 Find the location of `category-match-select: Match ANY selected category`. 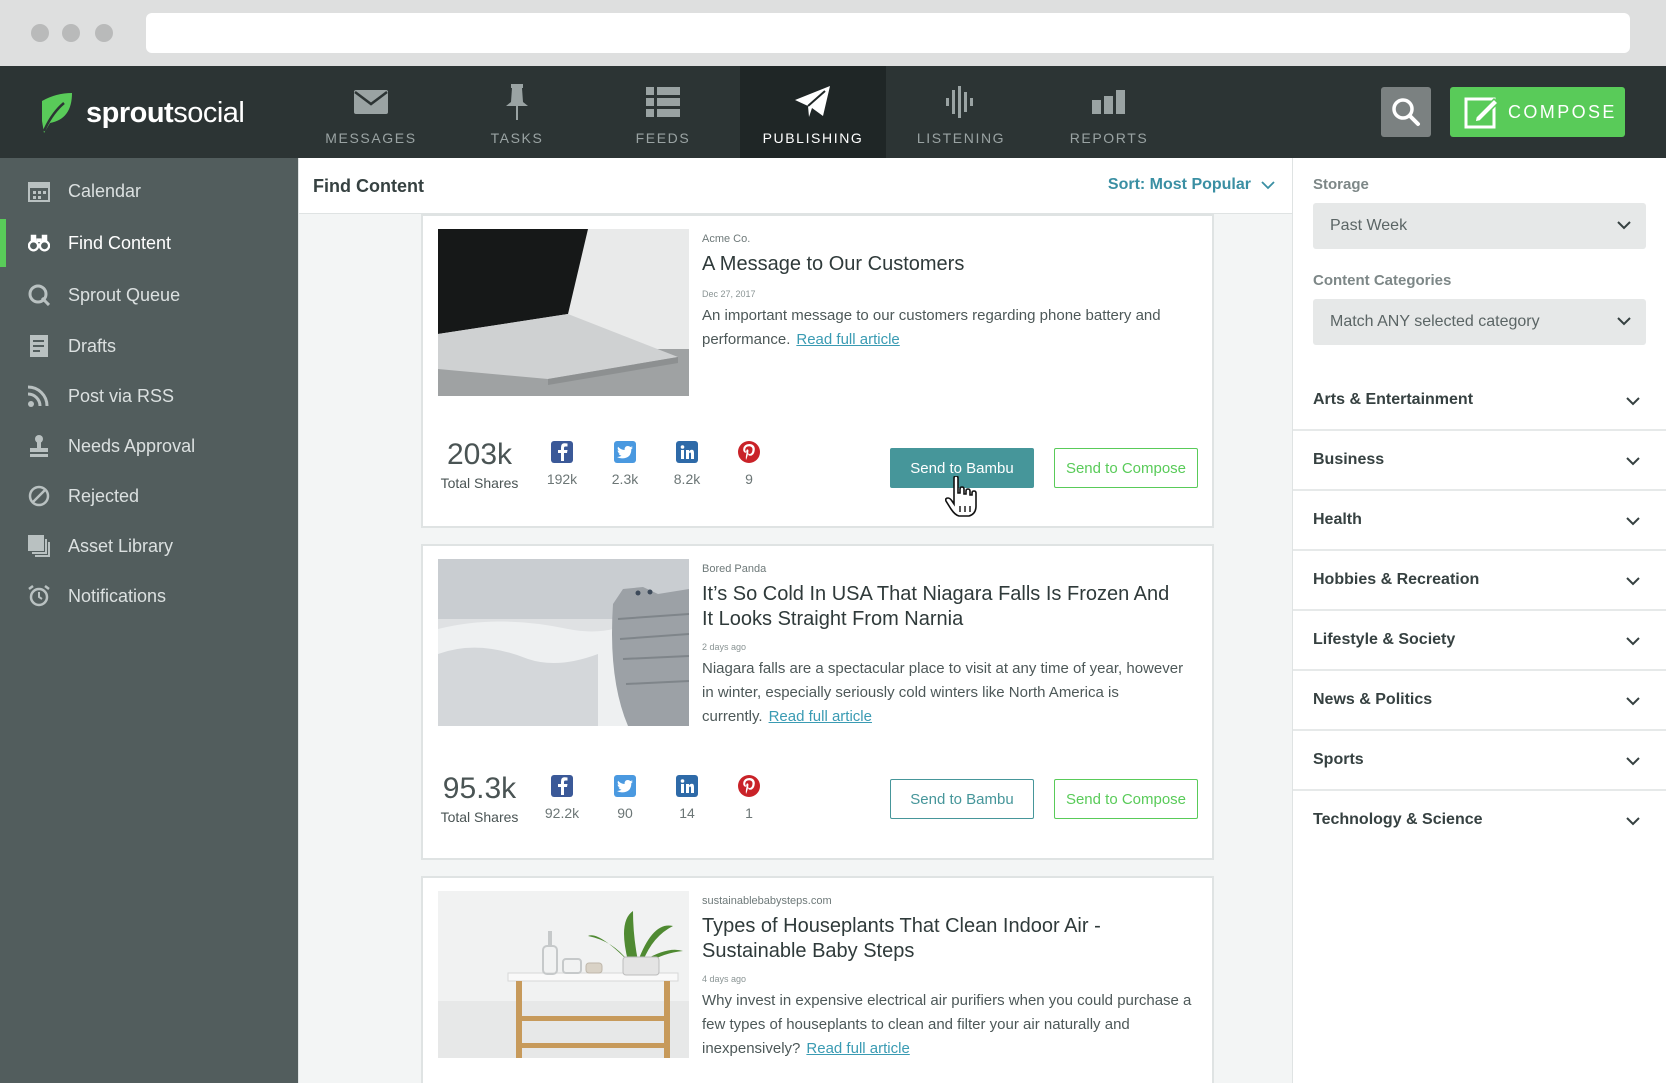

category-match-select: Match ANY selected category is located at coordinates (1479, 322).